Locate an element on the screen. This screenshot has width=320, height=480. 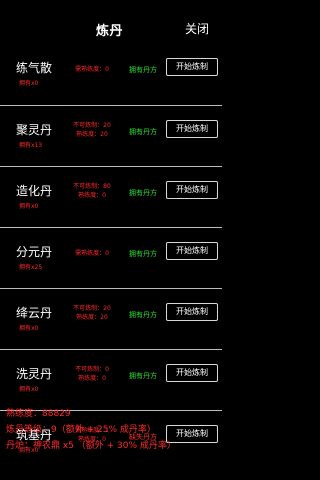
owned-count: 拥有x13 is located at coordinates (31, 145).